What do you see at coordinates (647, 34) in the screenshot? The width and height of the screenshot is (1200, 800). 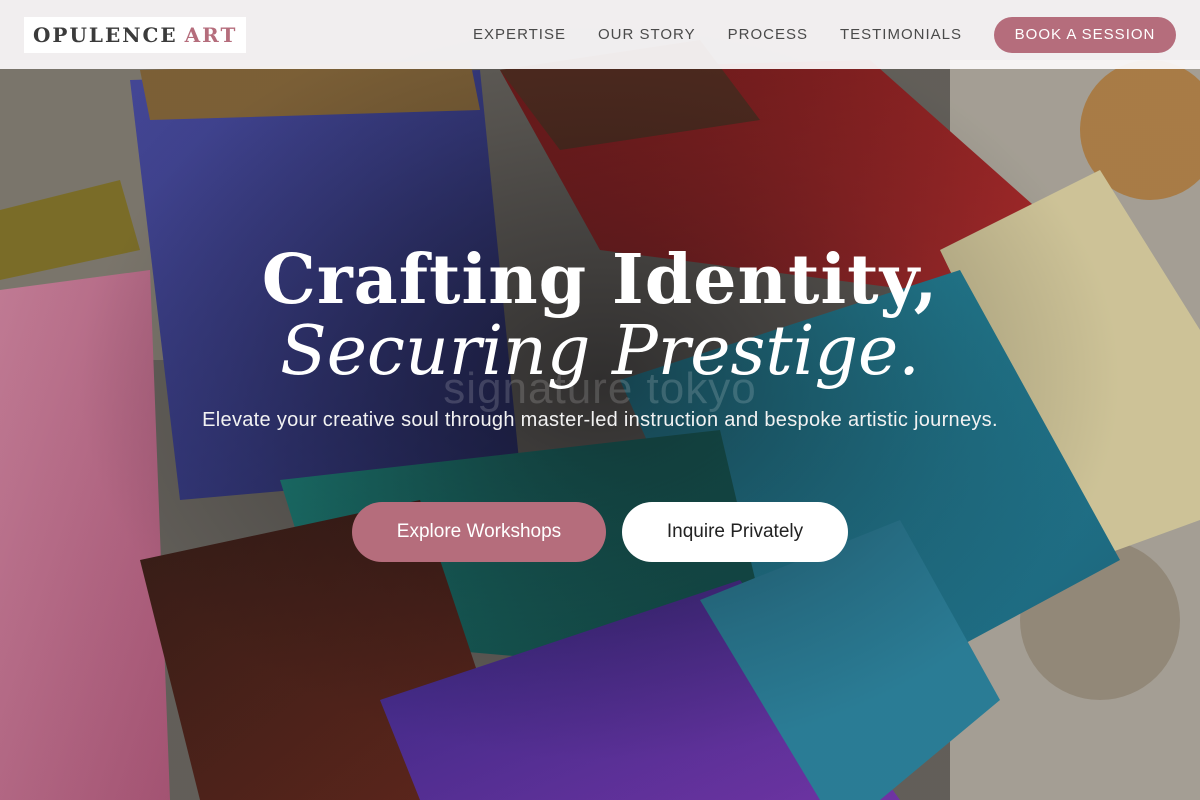 I see `nav-item-our-story: OUR STORY` at bounding box center [647, 34].